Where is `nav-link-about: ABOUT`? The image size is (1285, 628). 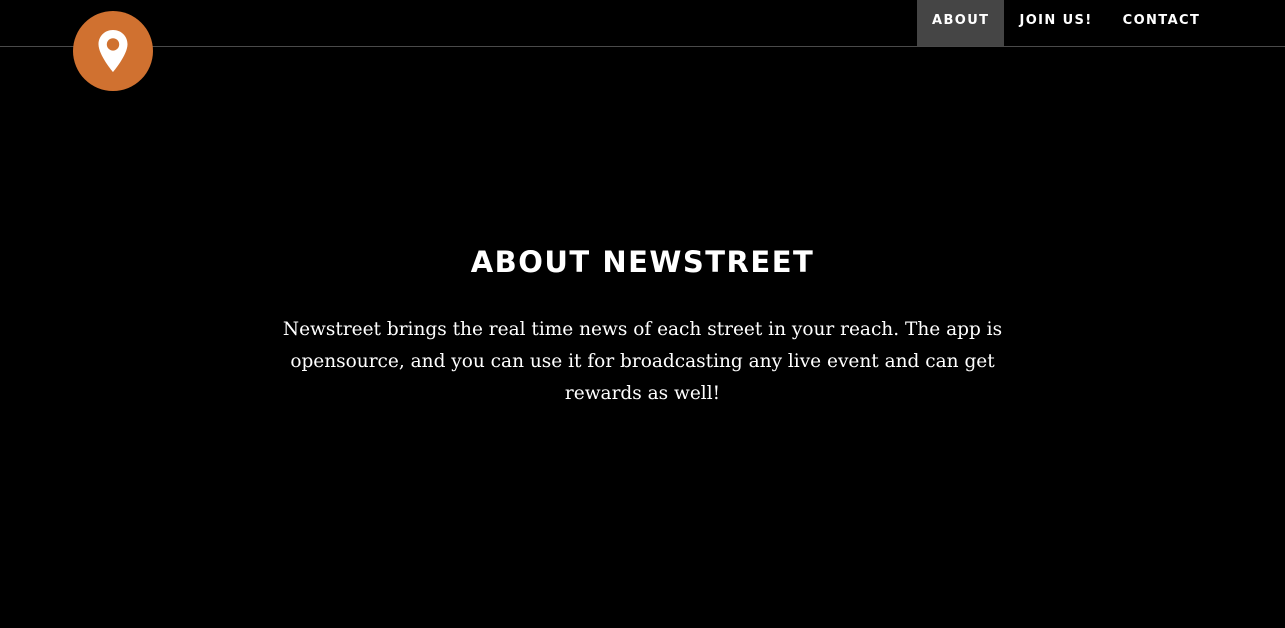 nav-link-about: ABOUT is located at coordinates (961, 23).